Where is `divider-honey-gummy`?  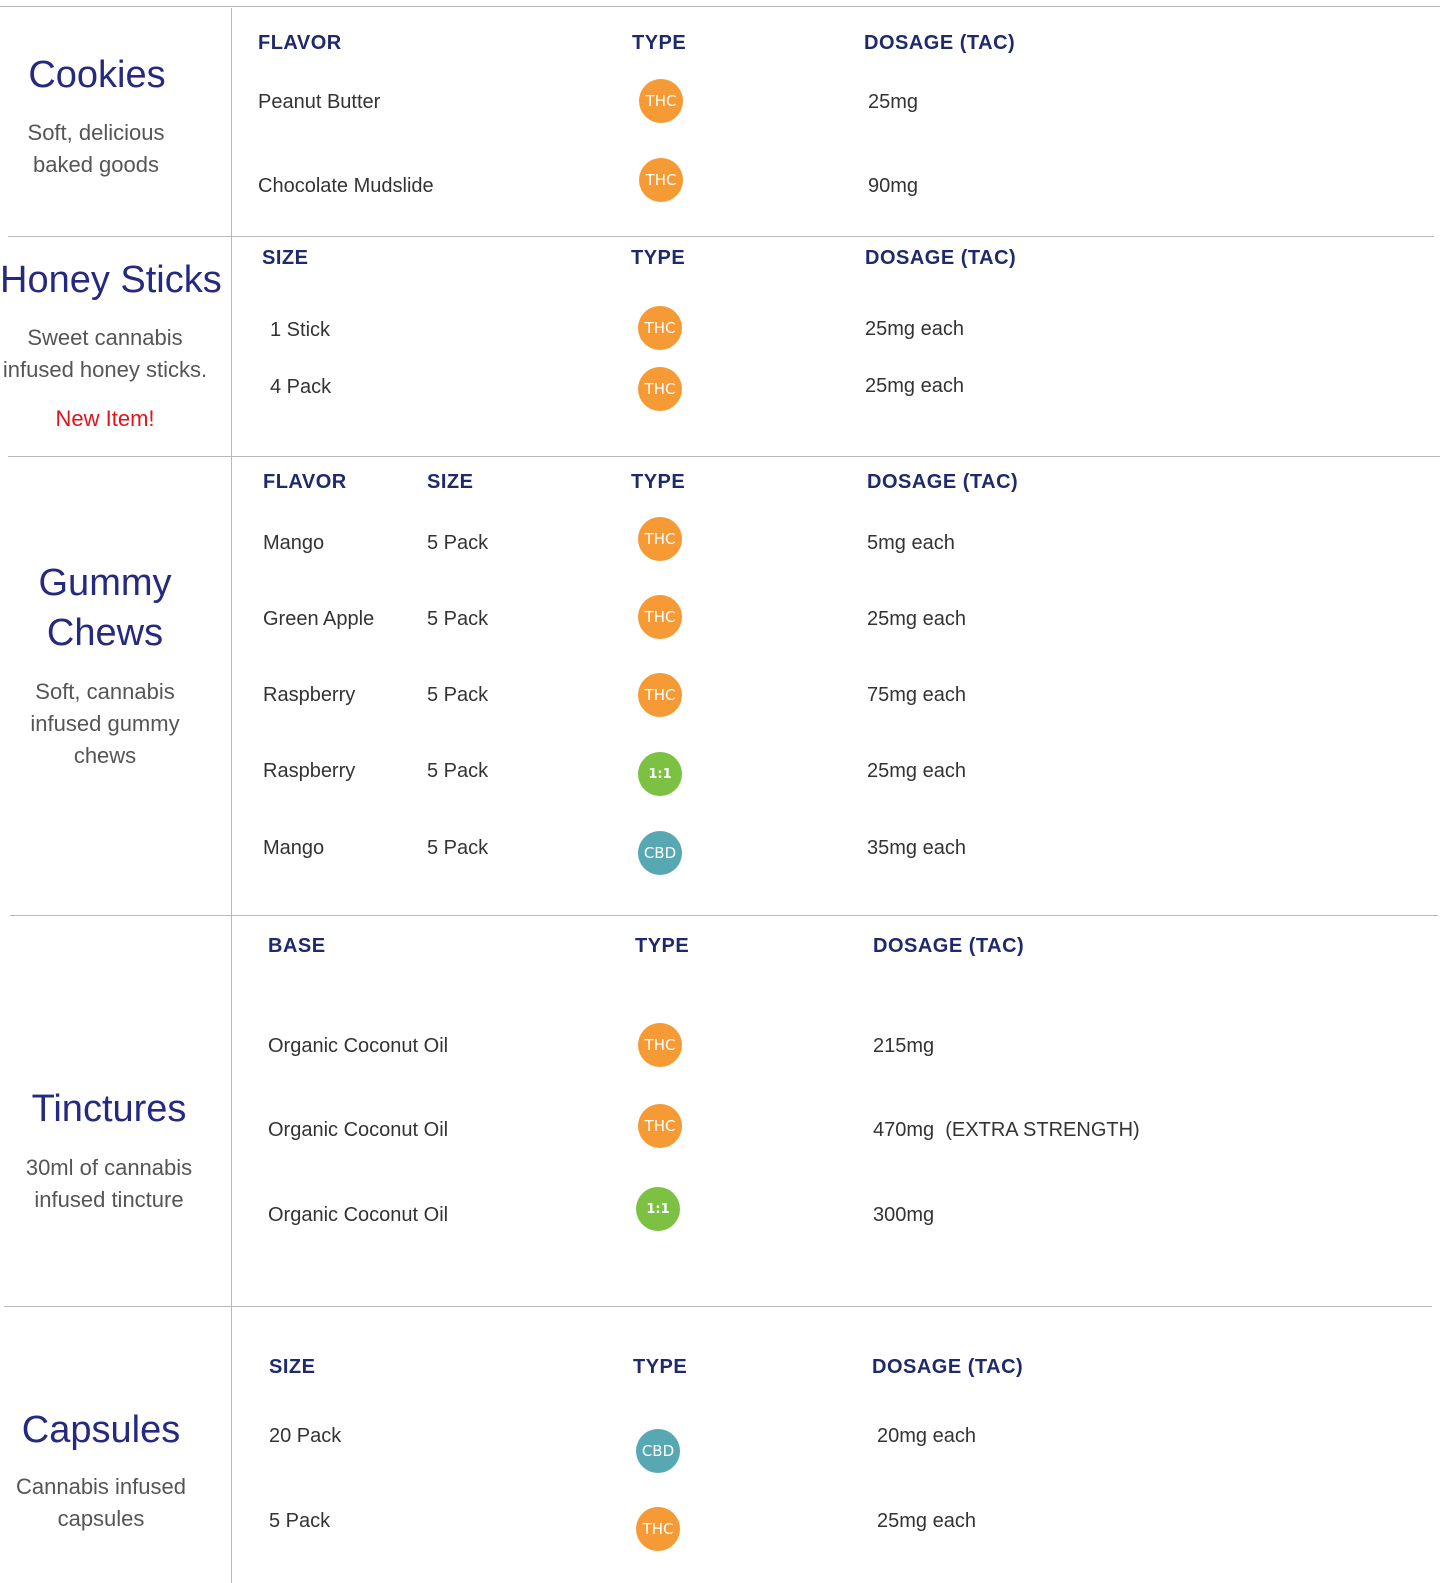 divider-honey-gummy is located at coordinates (724, 456).